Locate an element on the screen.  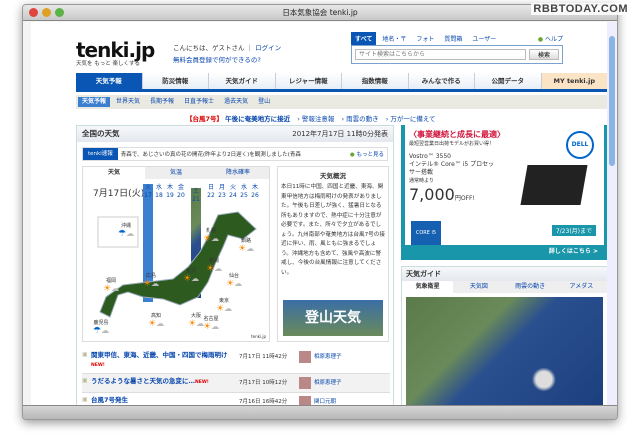
news-time: 7月16日 16時42分 is located at coordinates (263, 402).